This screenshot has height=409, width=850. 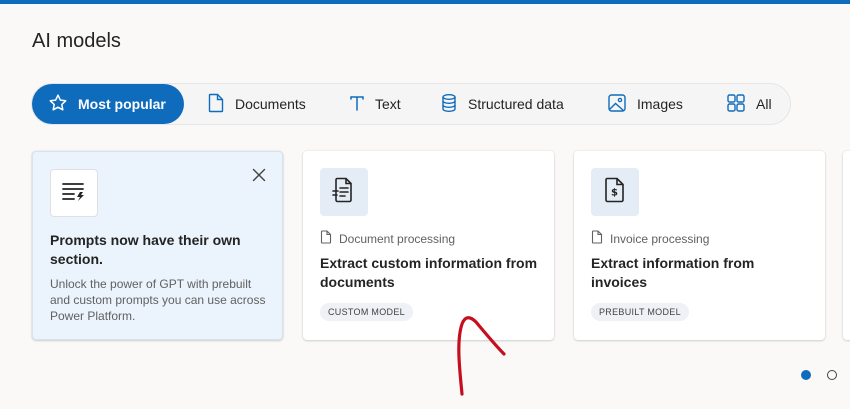 I want to click on model-type-badge: CUSTOM MODEL, so click(x=366, y=312).